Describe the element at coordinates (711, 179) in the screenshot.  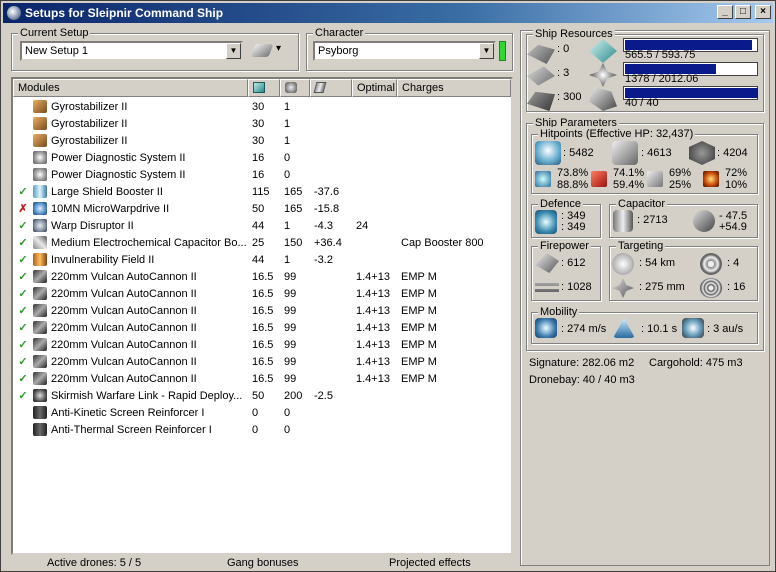
I see `explosive-resist-icon` at that location.